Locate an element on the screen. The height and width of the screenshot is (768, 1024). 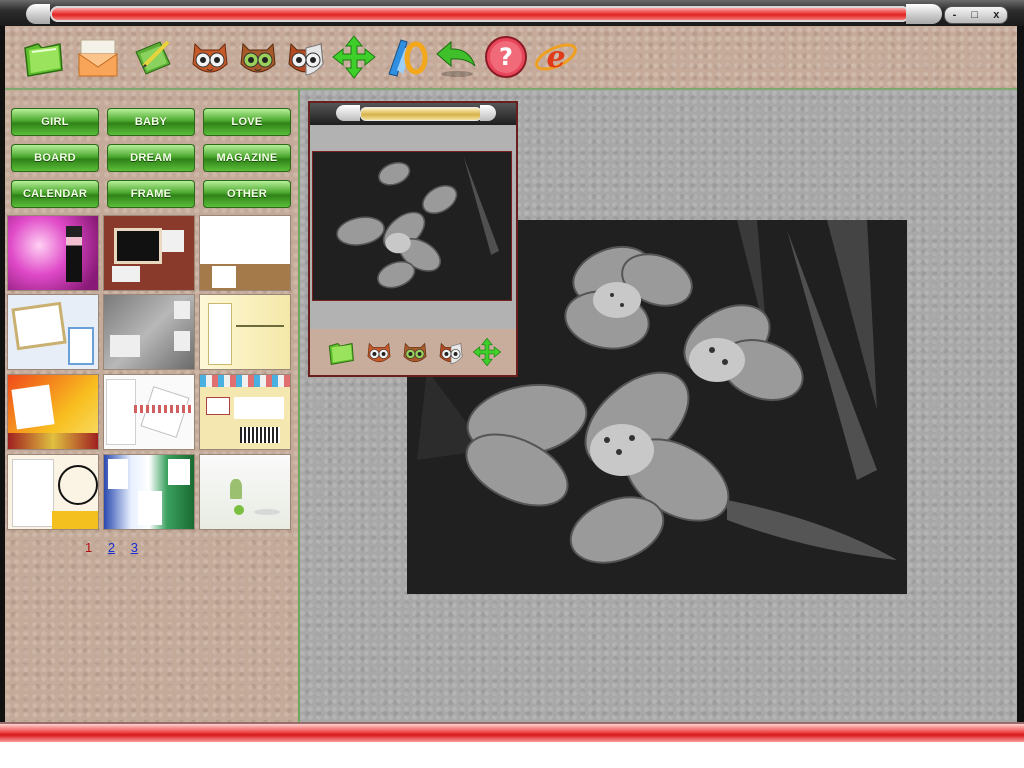
open-folder-button is located at coordinates (43, 57).